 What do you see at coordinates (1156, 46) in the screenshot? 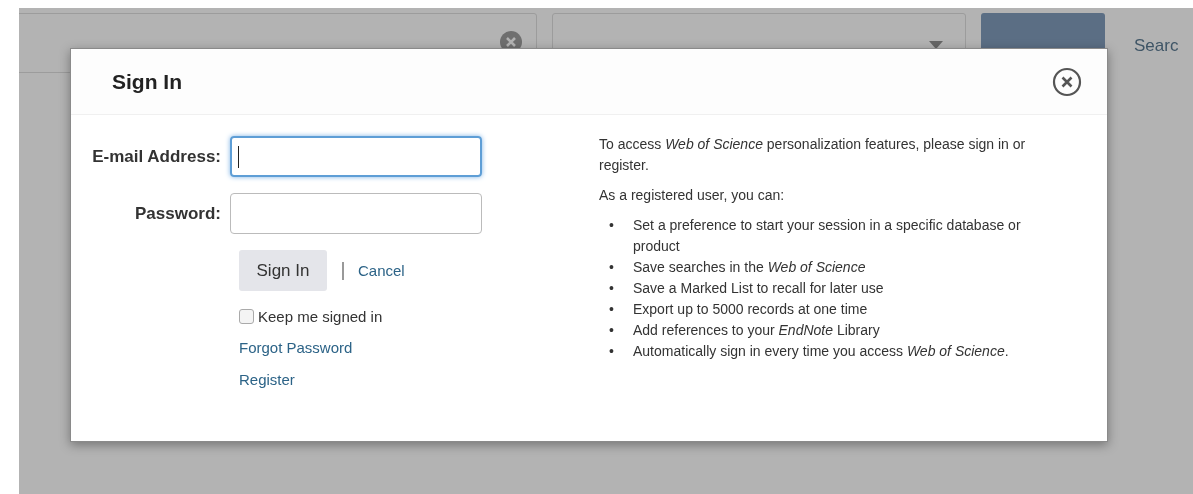
I see `text-link: Searc` at bounding box center [1156, 46].